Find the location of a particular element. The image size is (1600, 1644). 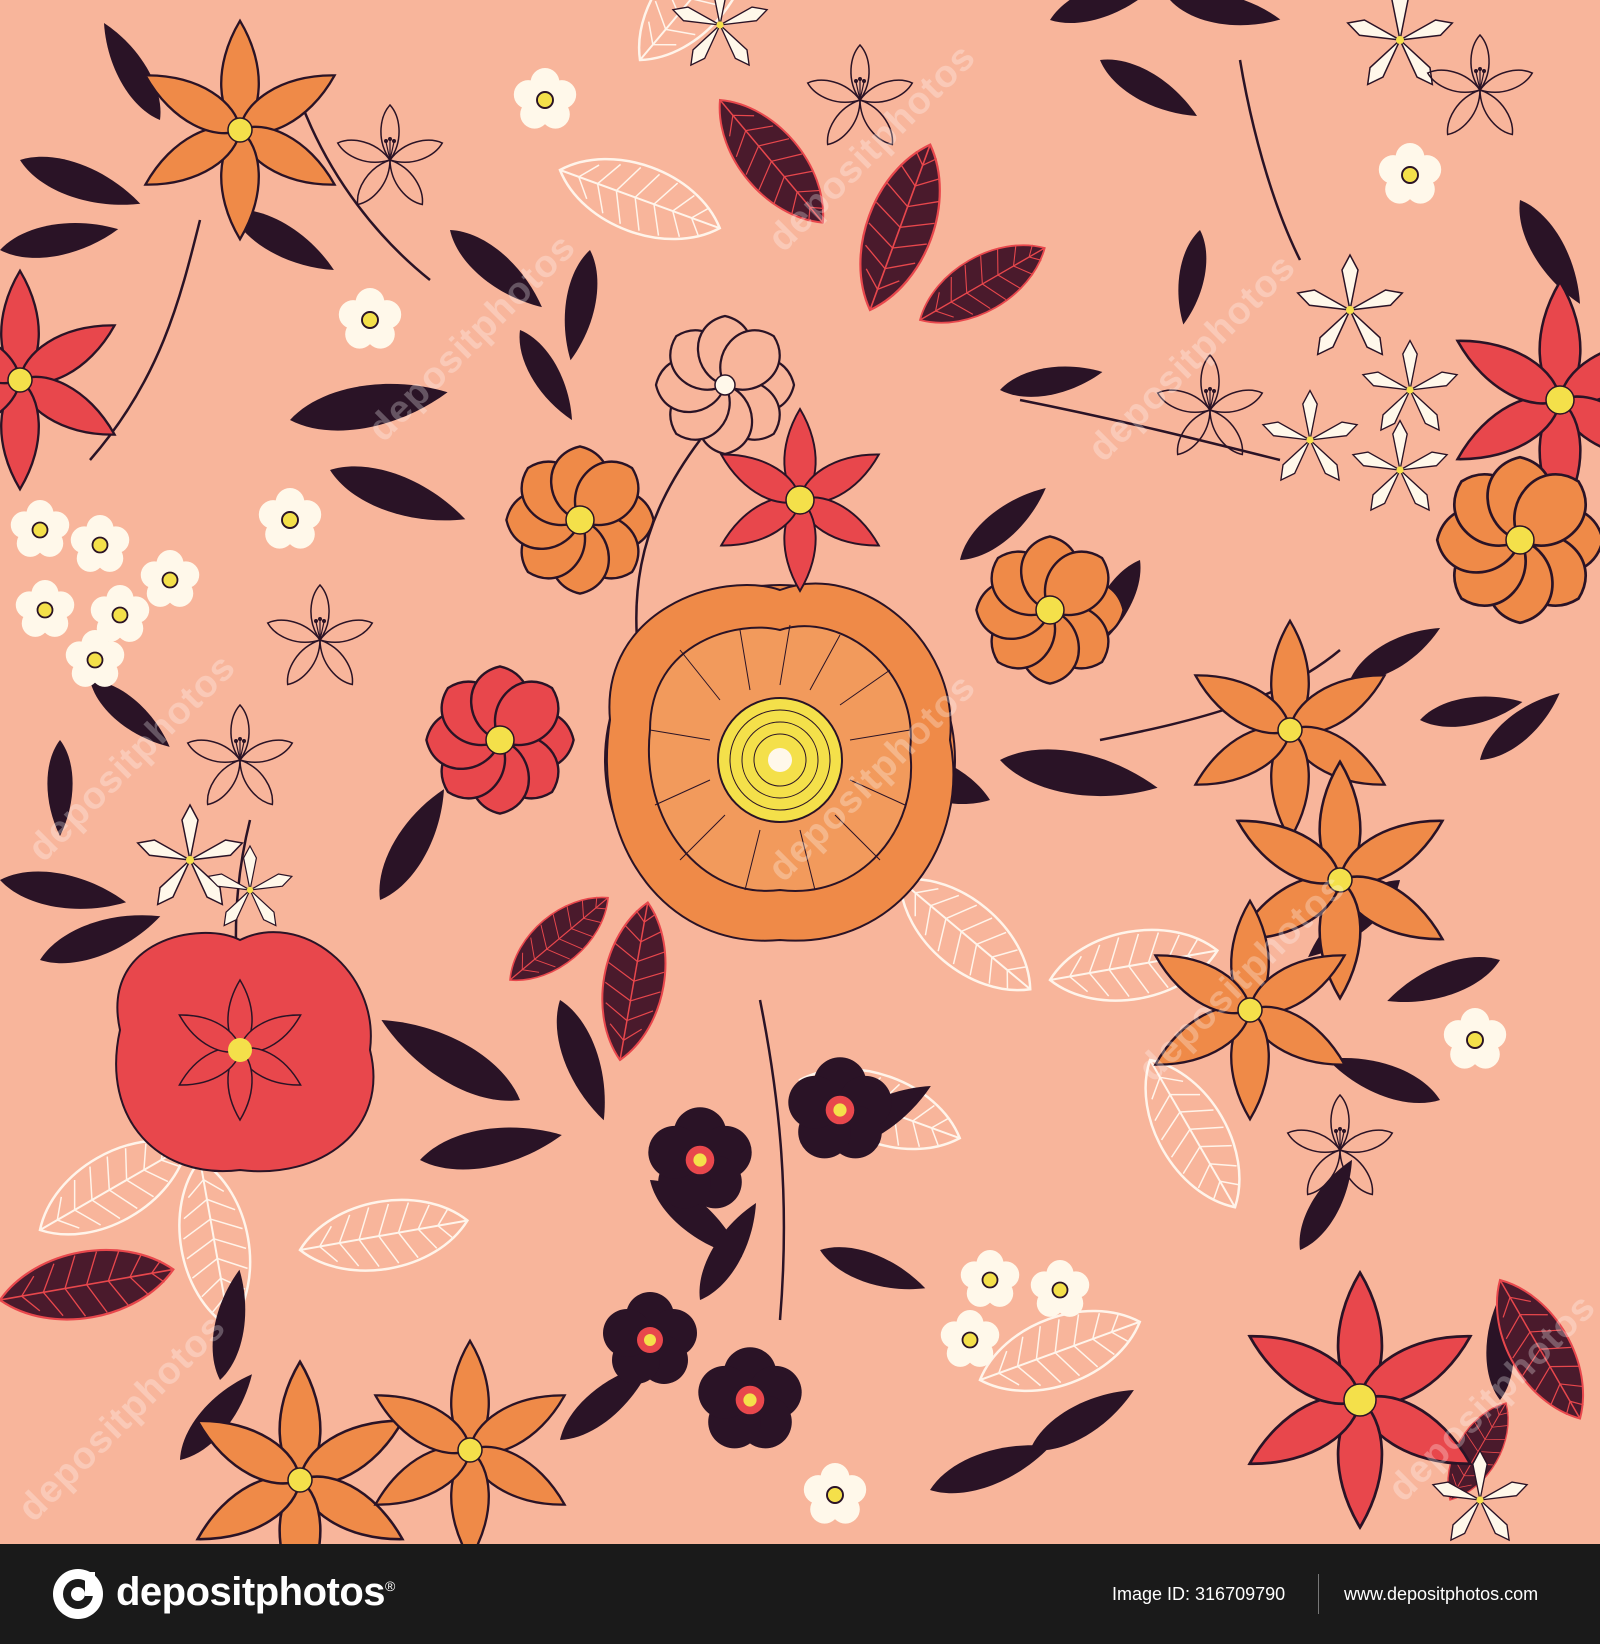

footer-brand: depositphotos® is located at coordinates (255, 1592).